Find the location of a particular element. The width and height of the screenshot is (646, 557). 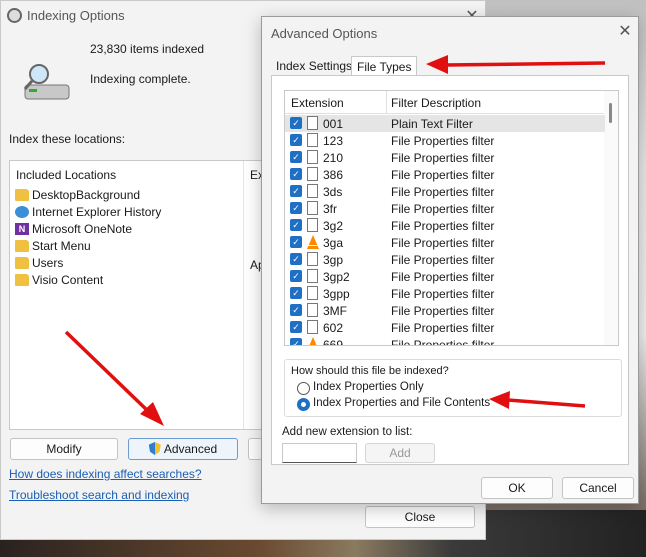

cancel-button: Cancel is located at coordinates (598, 488).